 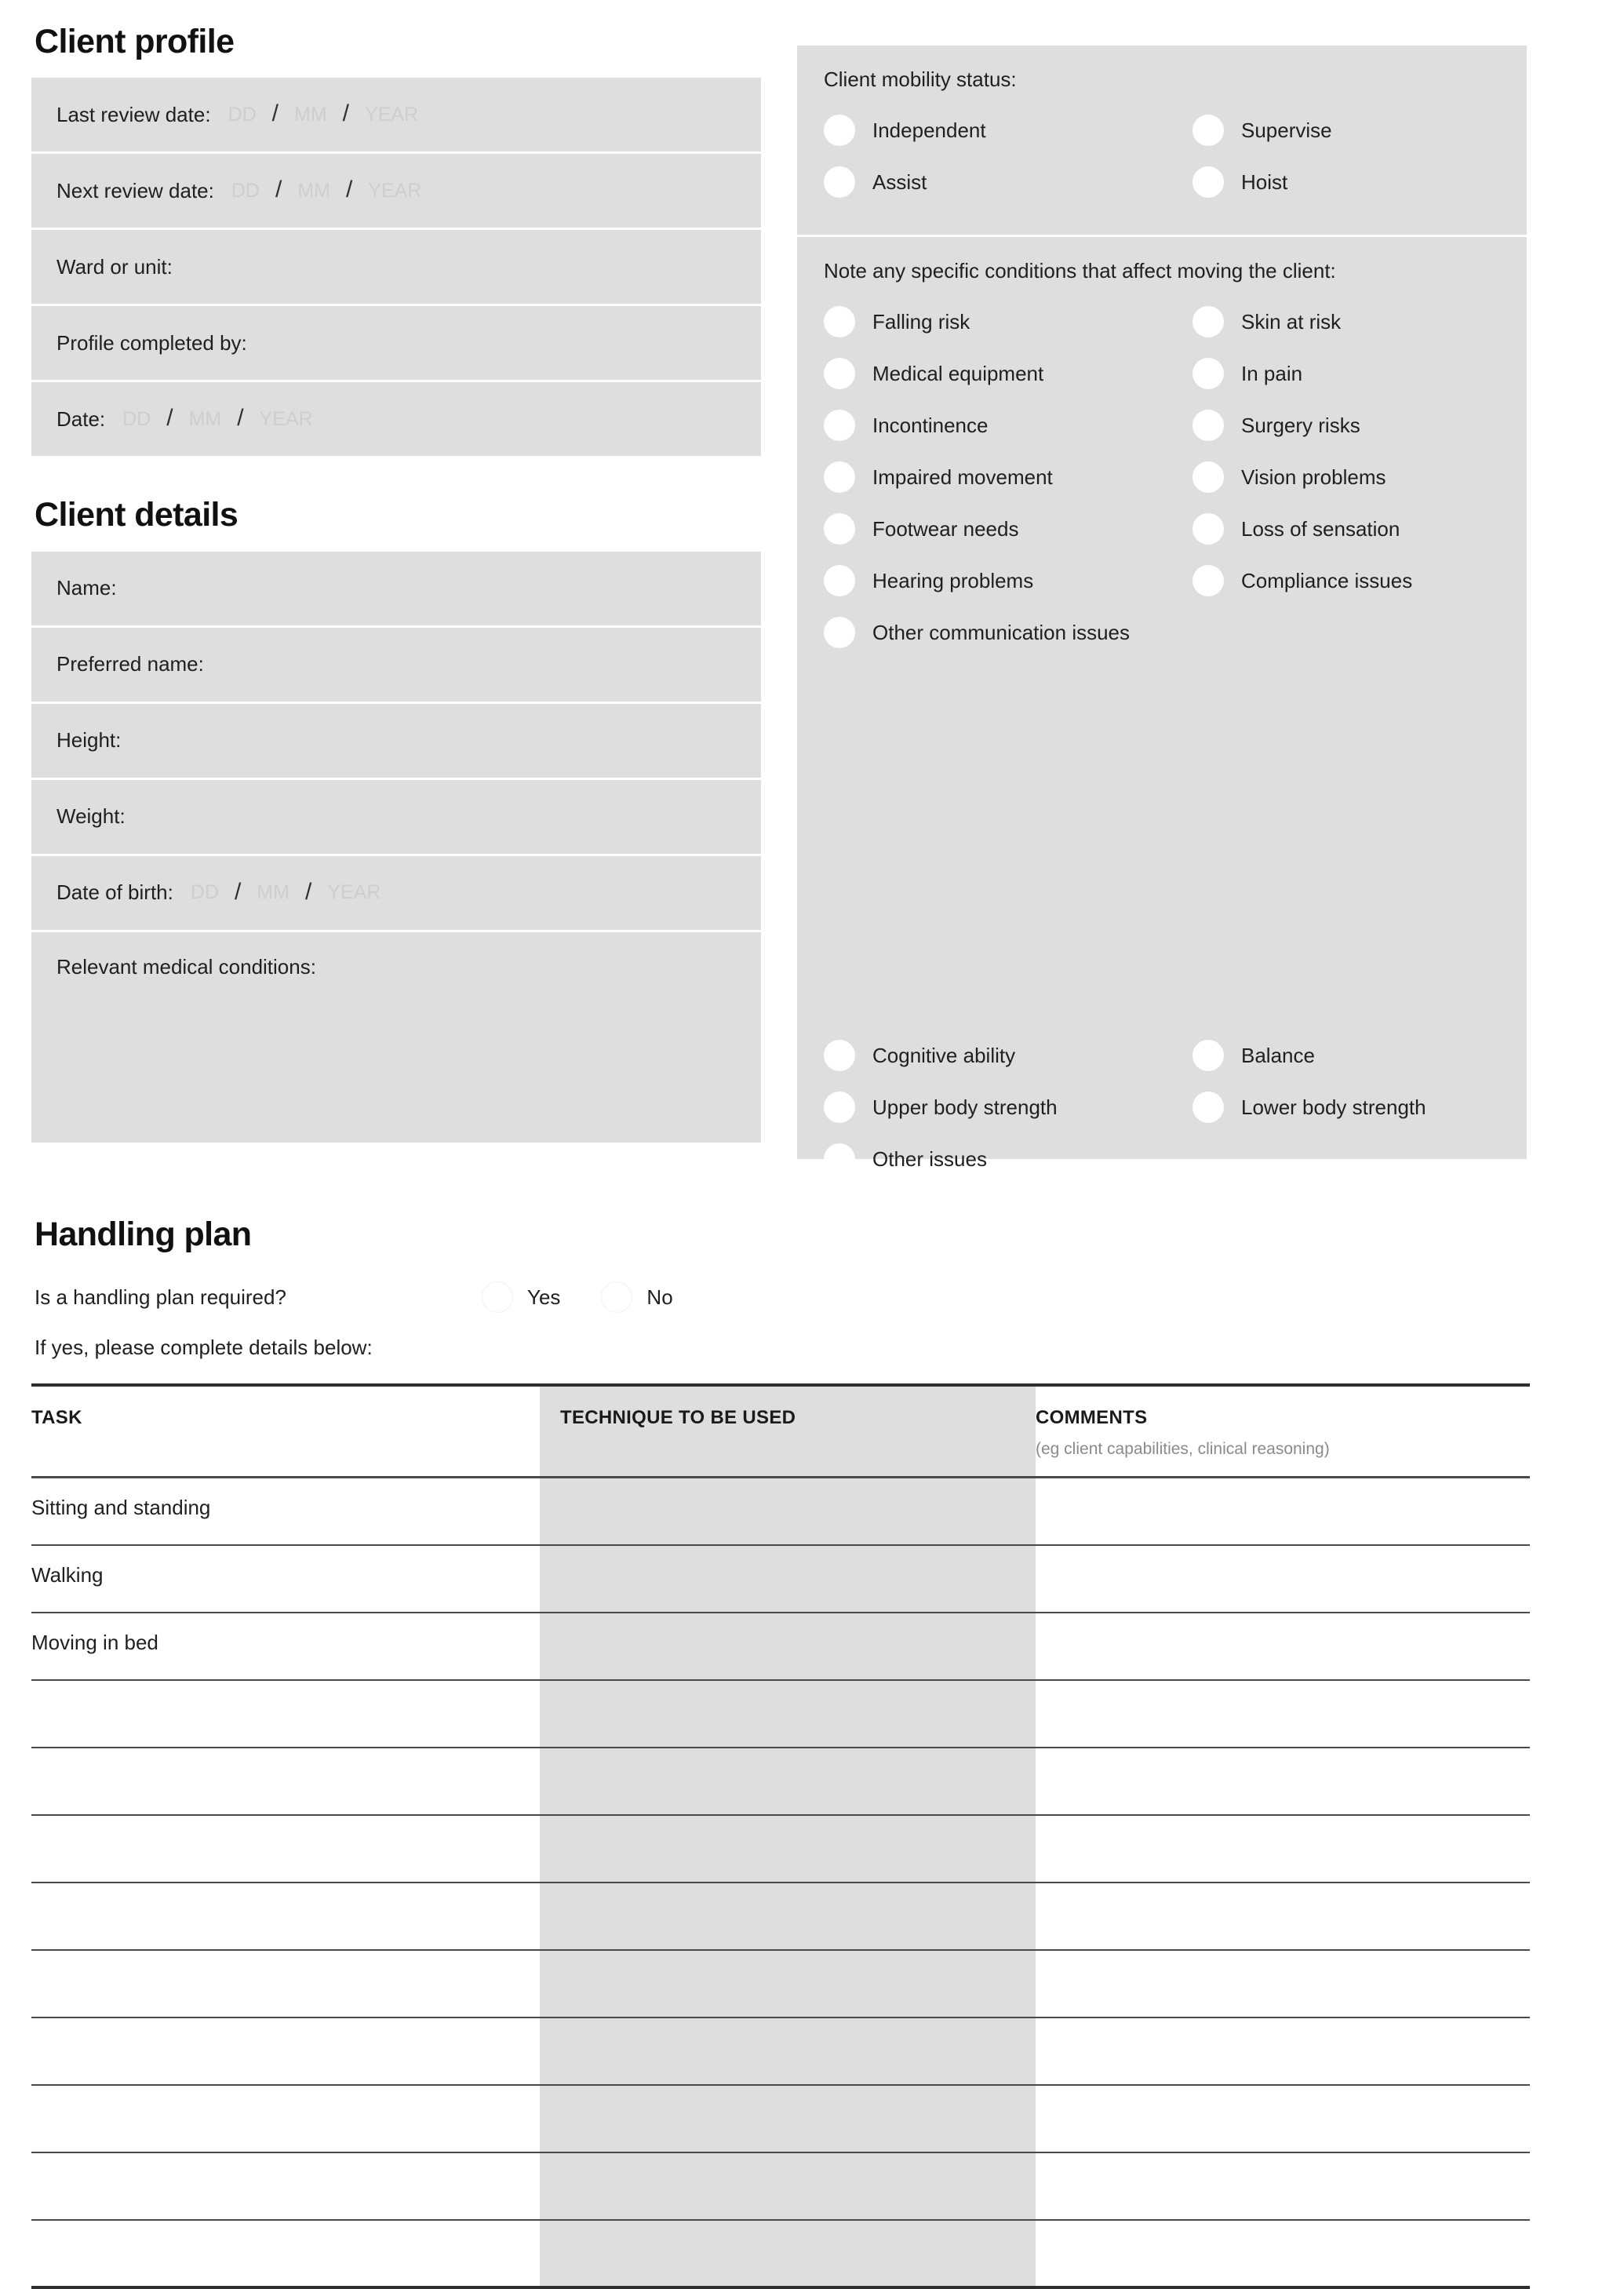 I want to click on field-row-last-review-date: Last review date: DD / MM / YEAR, so click(x=396, y=115).